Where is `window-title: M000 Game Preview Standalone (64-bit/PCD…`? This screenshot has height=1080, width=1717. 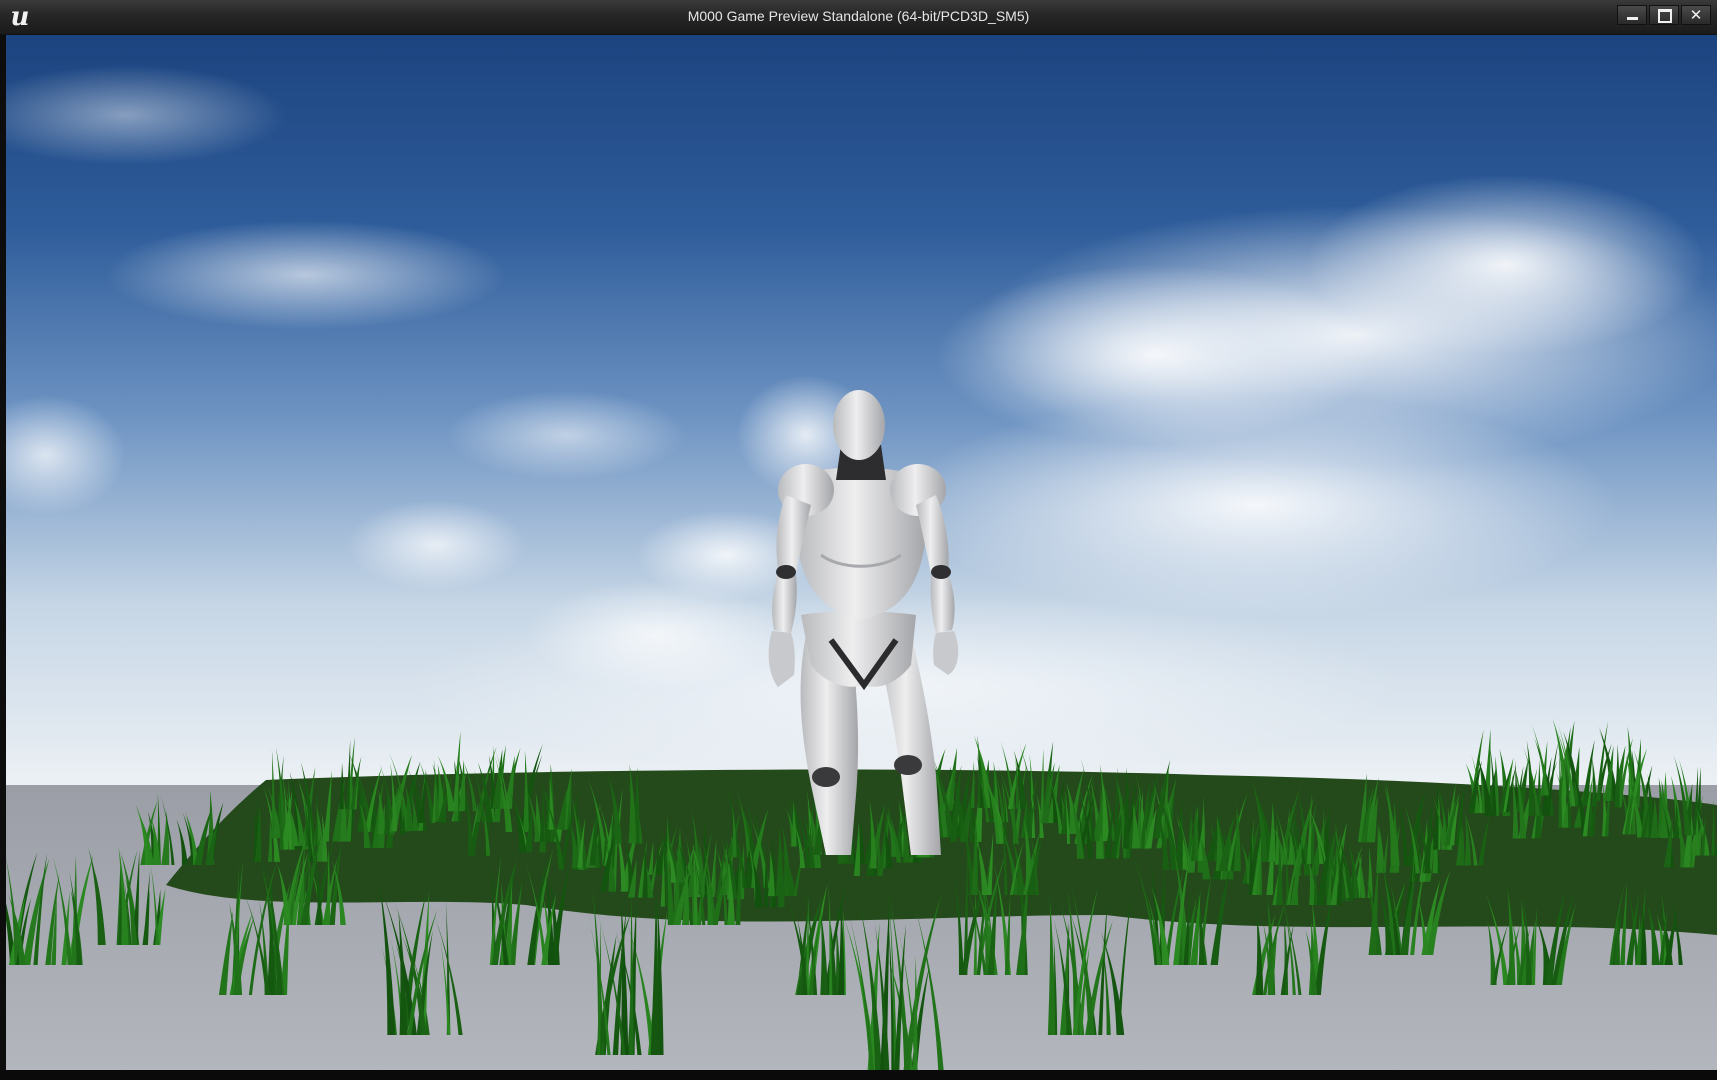
window-title: M000 Game Preview Standalone (64-bit/PCD… is located at coordinates (858, 16).